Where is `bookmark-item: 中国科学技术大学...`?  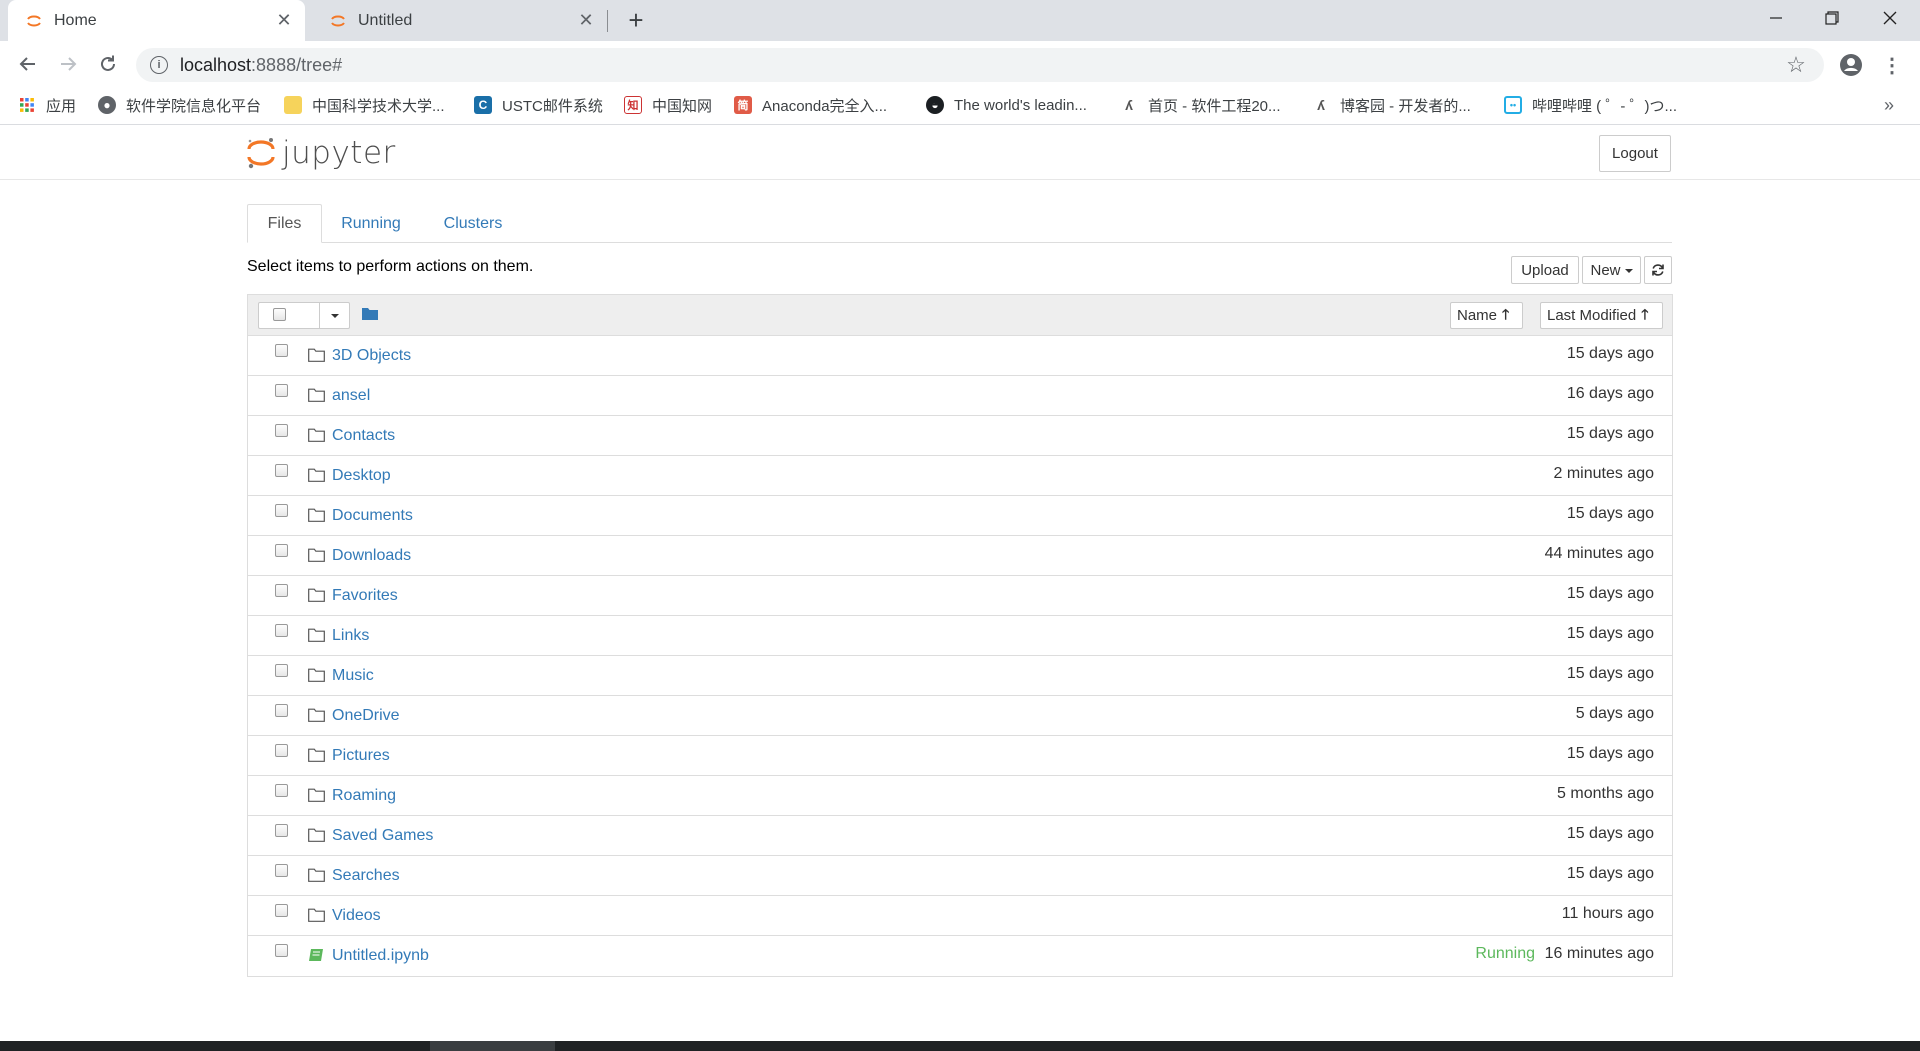 bookmark-item: 中国科学技术大学... is located at coordinates (364, 105).